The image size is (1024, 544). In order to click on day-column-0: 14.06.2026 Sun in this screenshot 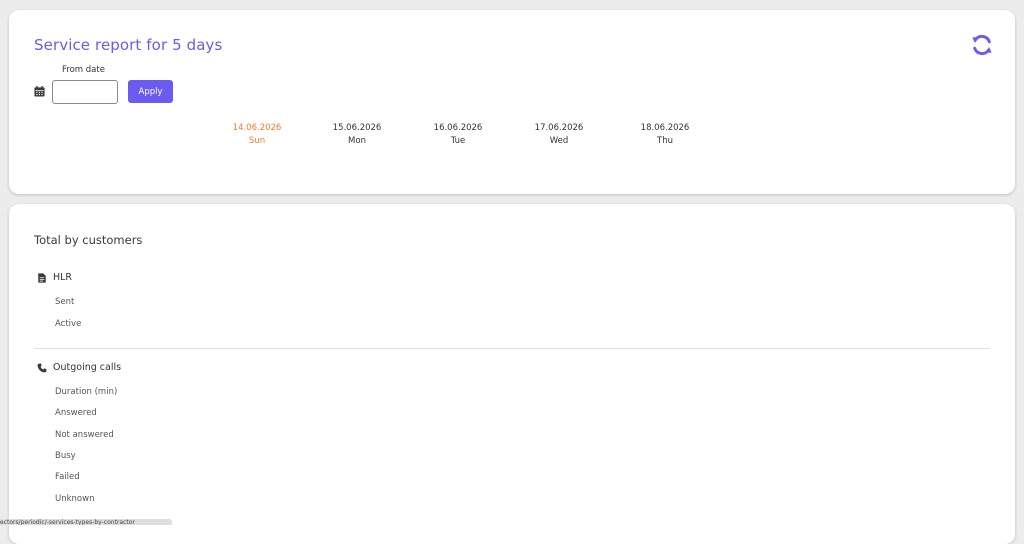, I will do `click(257, 135)`.